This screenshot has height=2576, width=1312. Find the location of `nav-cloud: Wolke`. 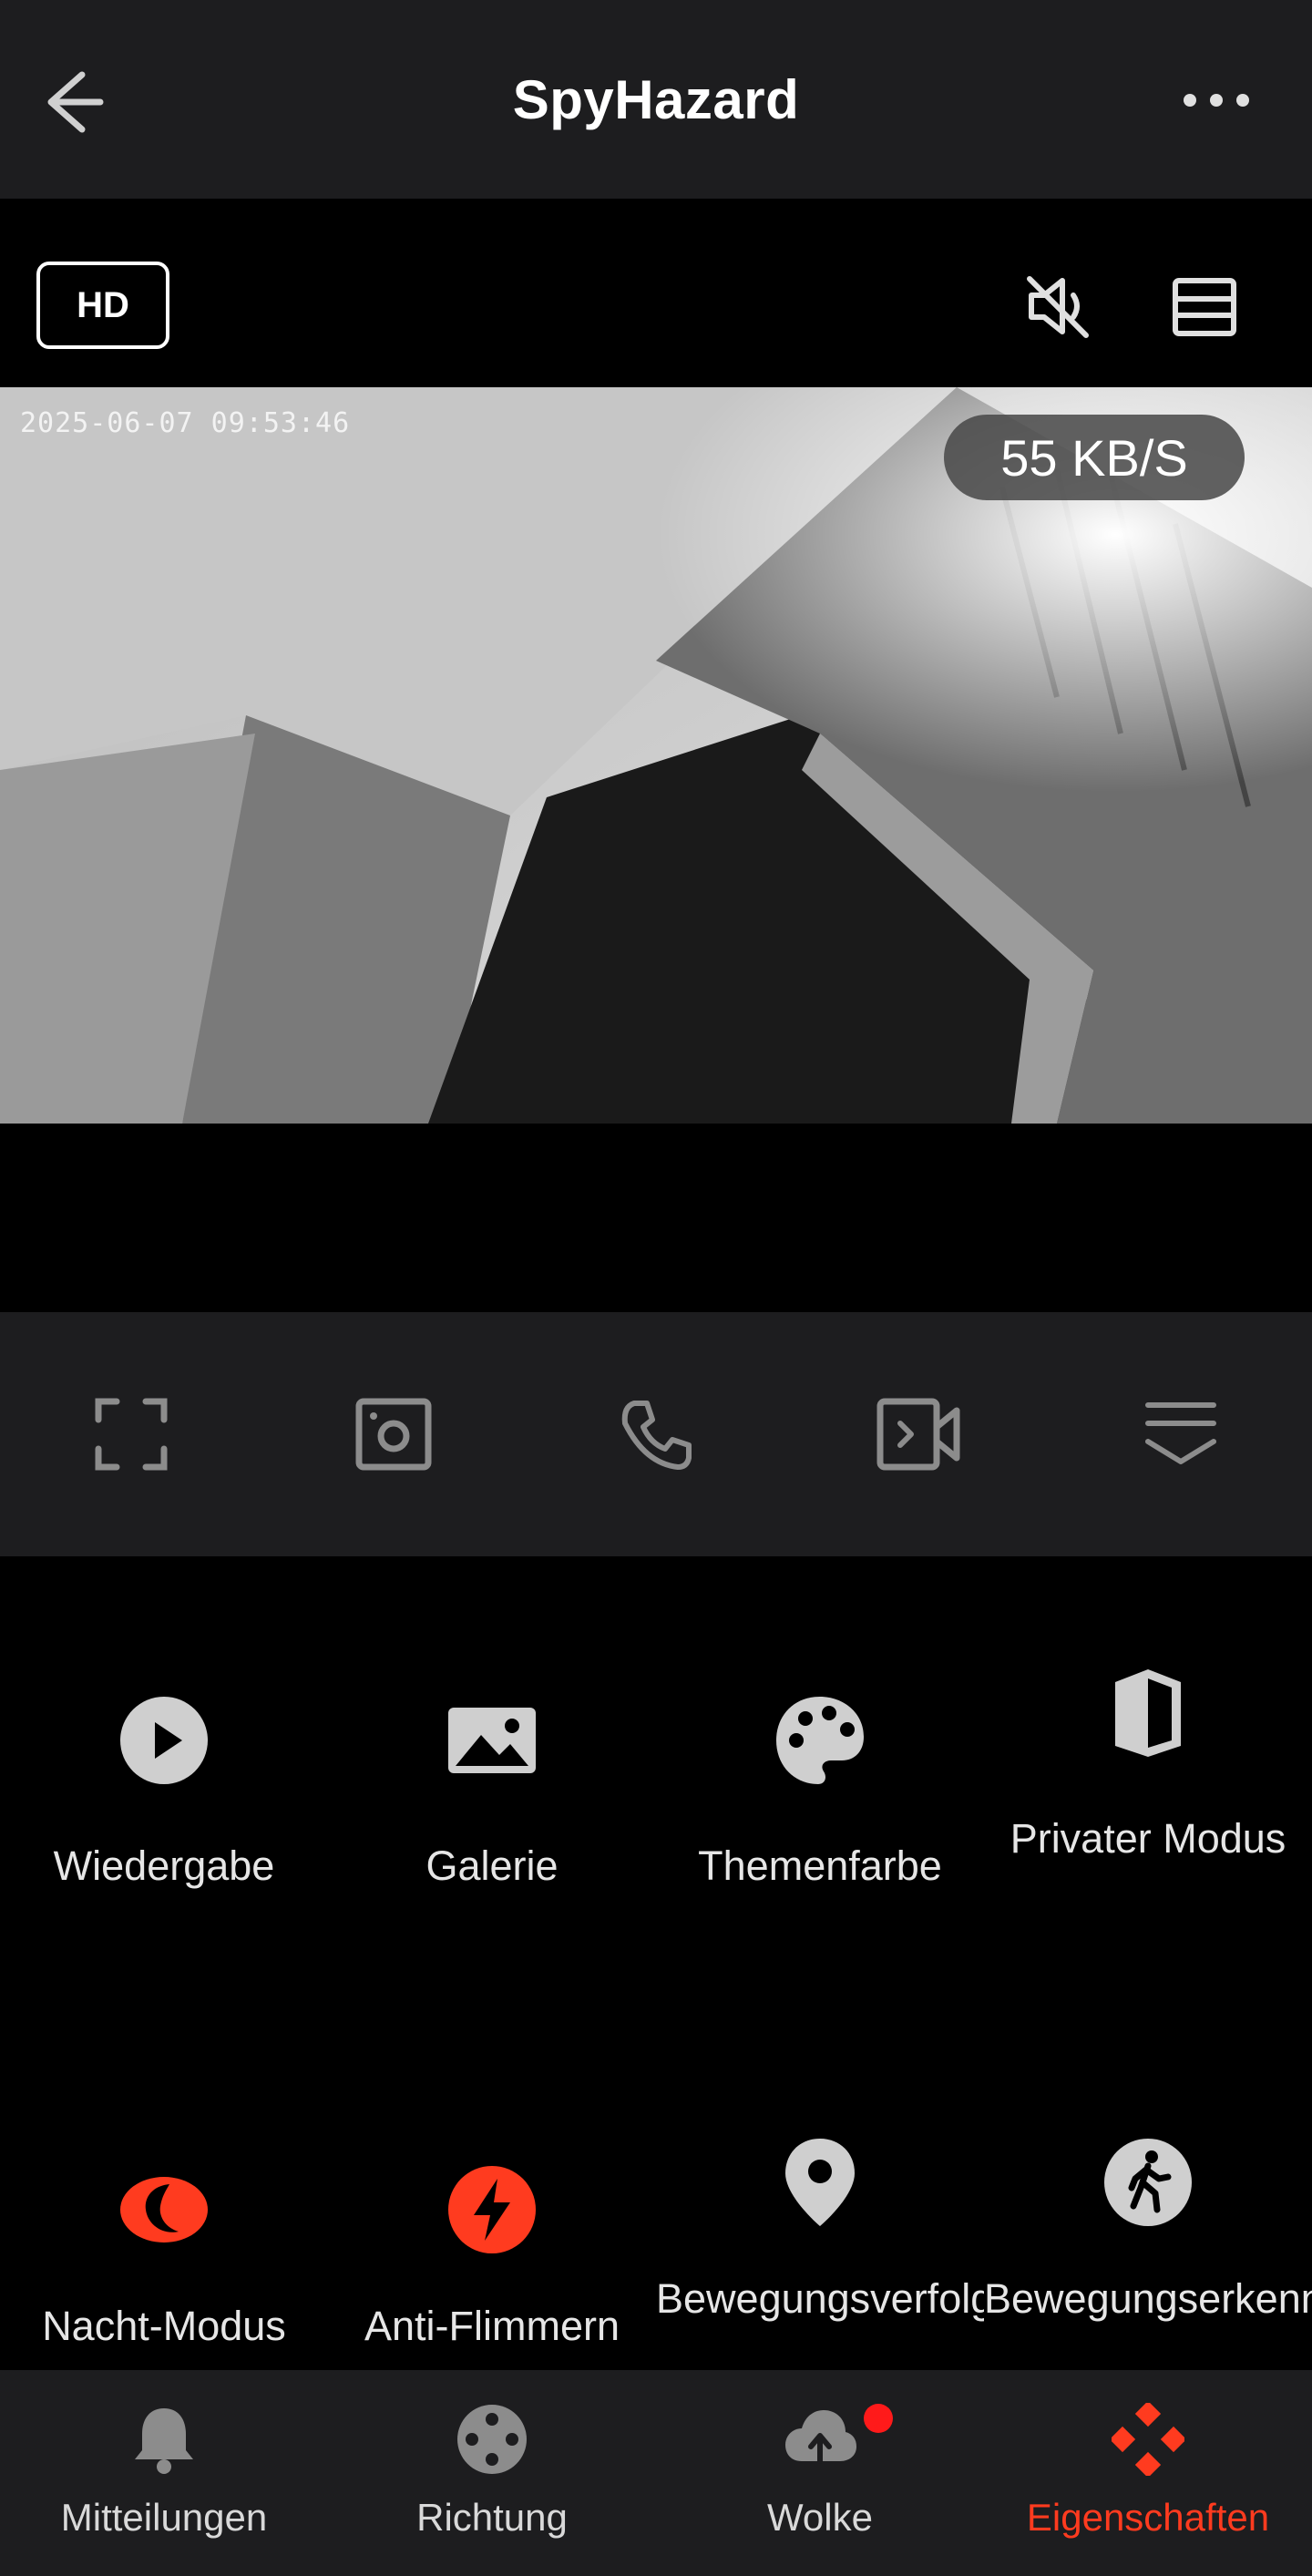

nav-cloud: Wolke is located at coordinates (820, 2473).